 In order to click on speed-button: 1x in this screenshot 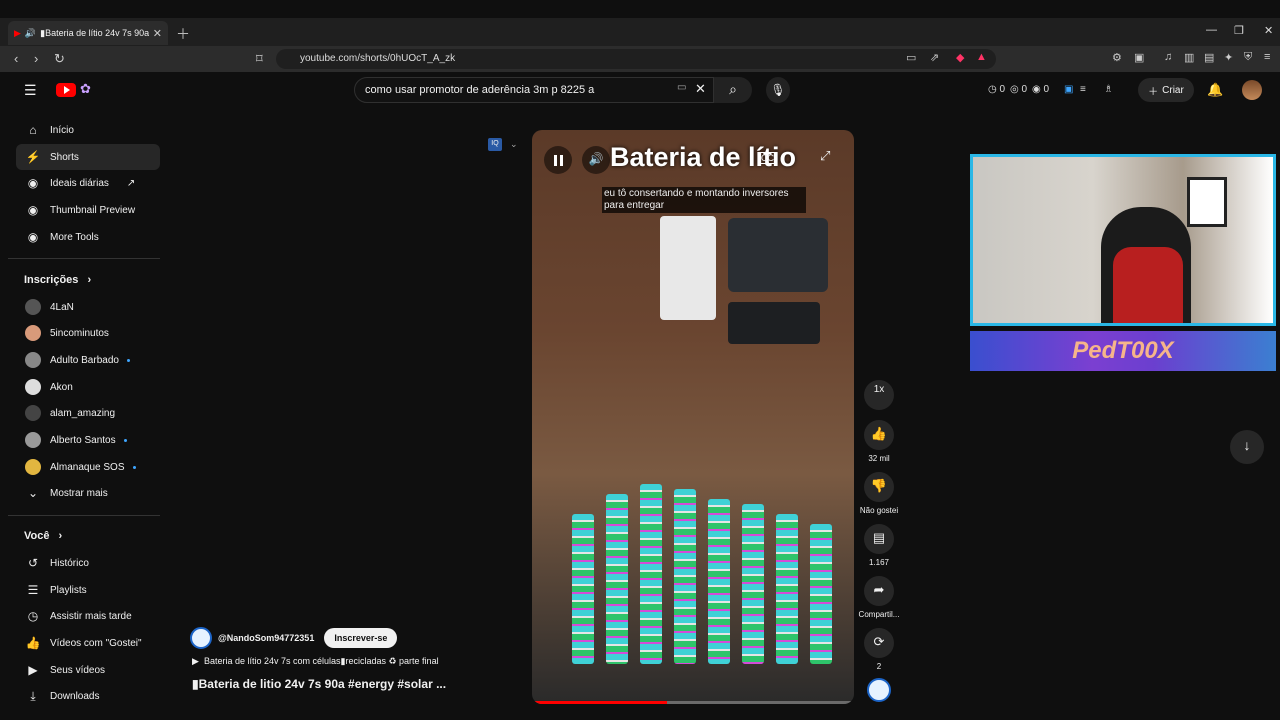, I will do `click(879, 397)`.